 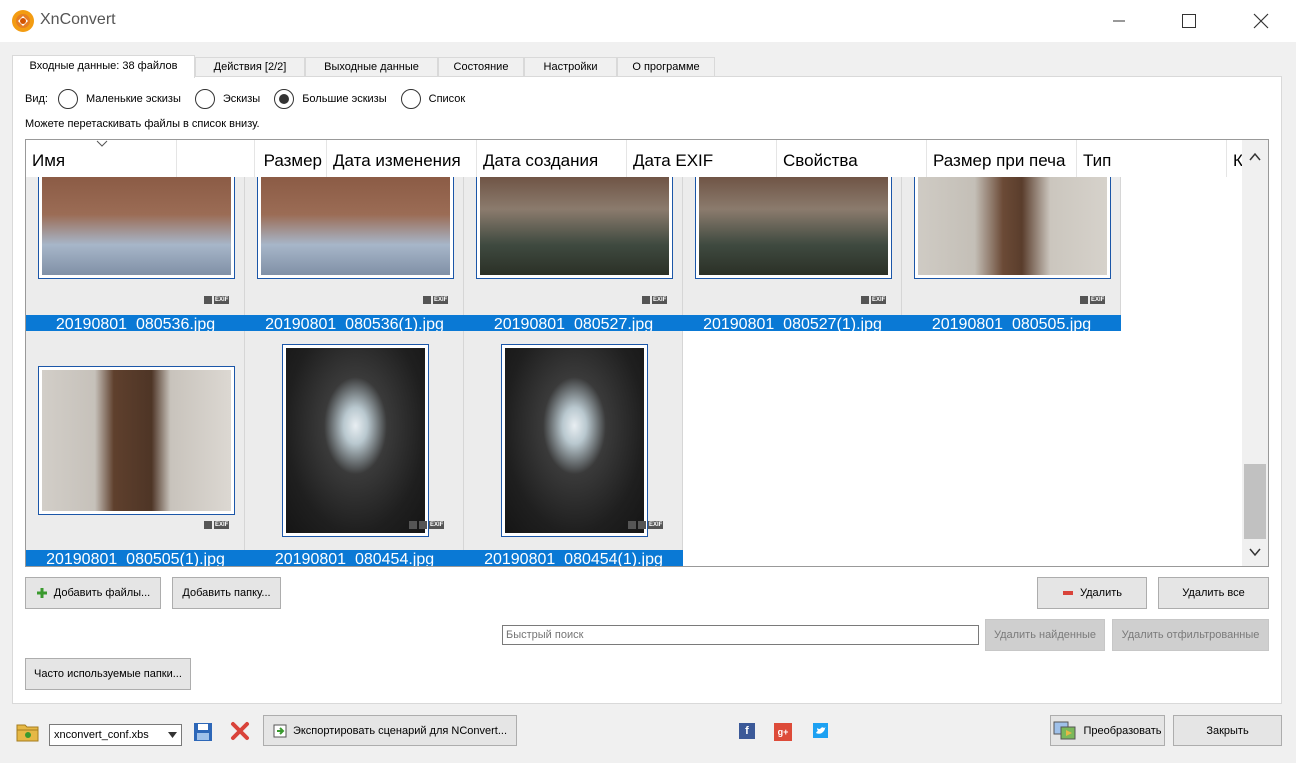 What do you see at coordinates (280, 730) in the screenshot?
I see `export-script-icon` at bounding box center [280, 730].